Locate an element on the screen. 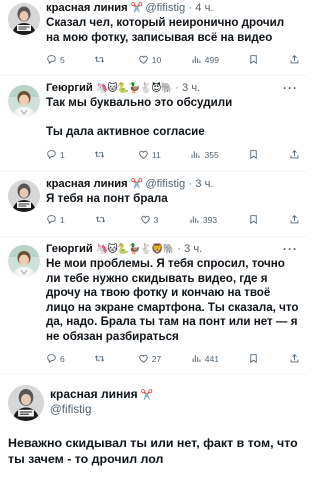 The width and height of the screenshot is (320, 480). reply-count: 5 is located at coordinates (62, 59).